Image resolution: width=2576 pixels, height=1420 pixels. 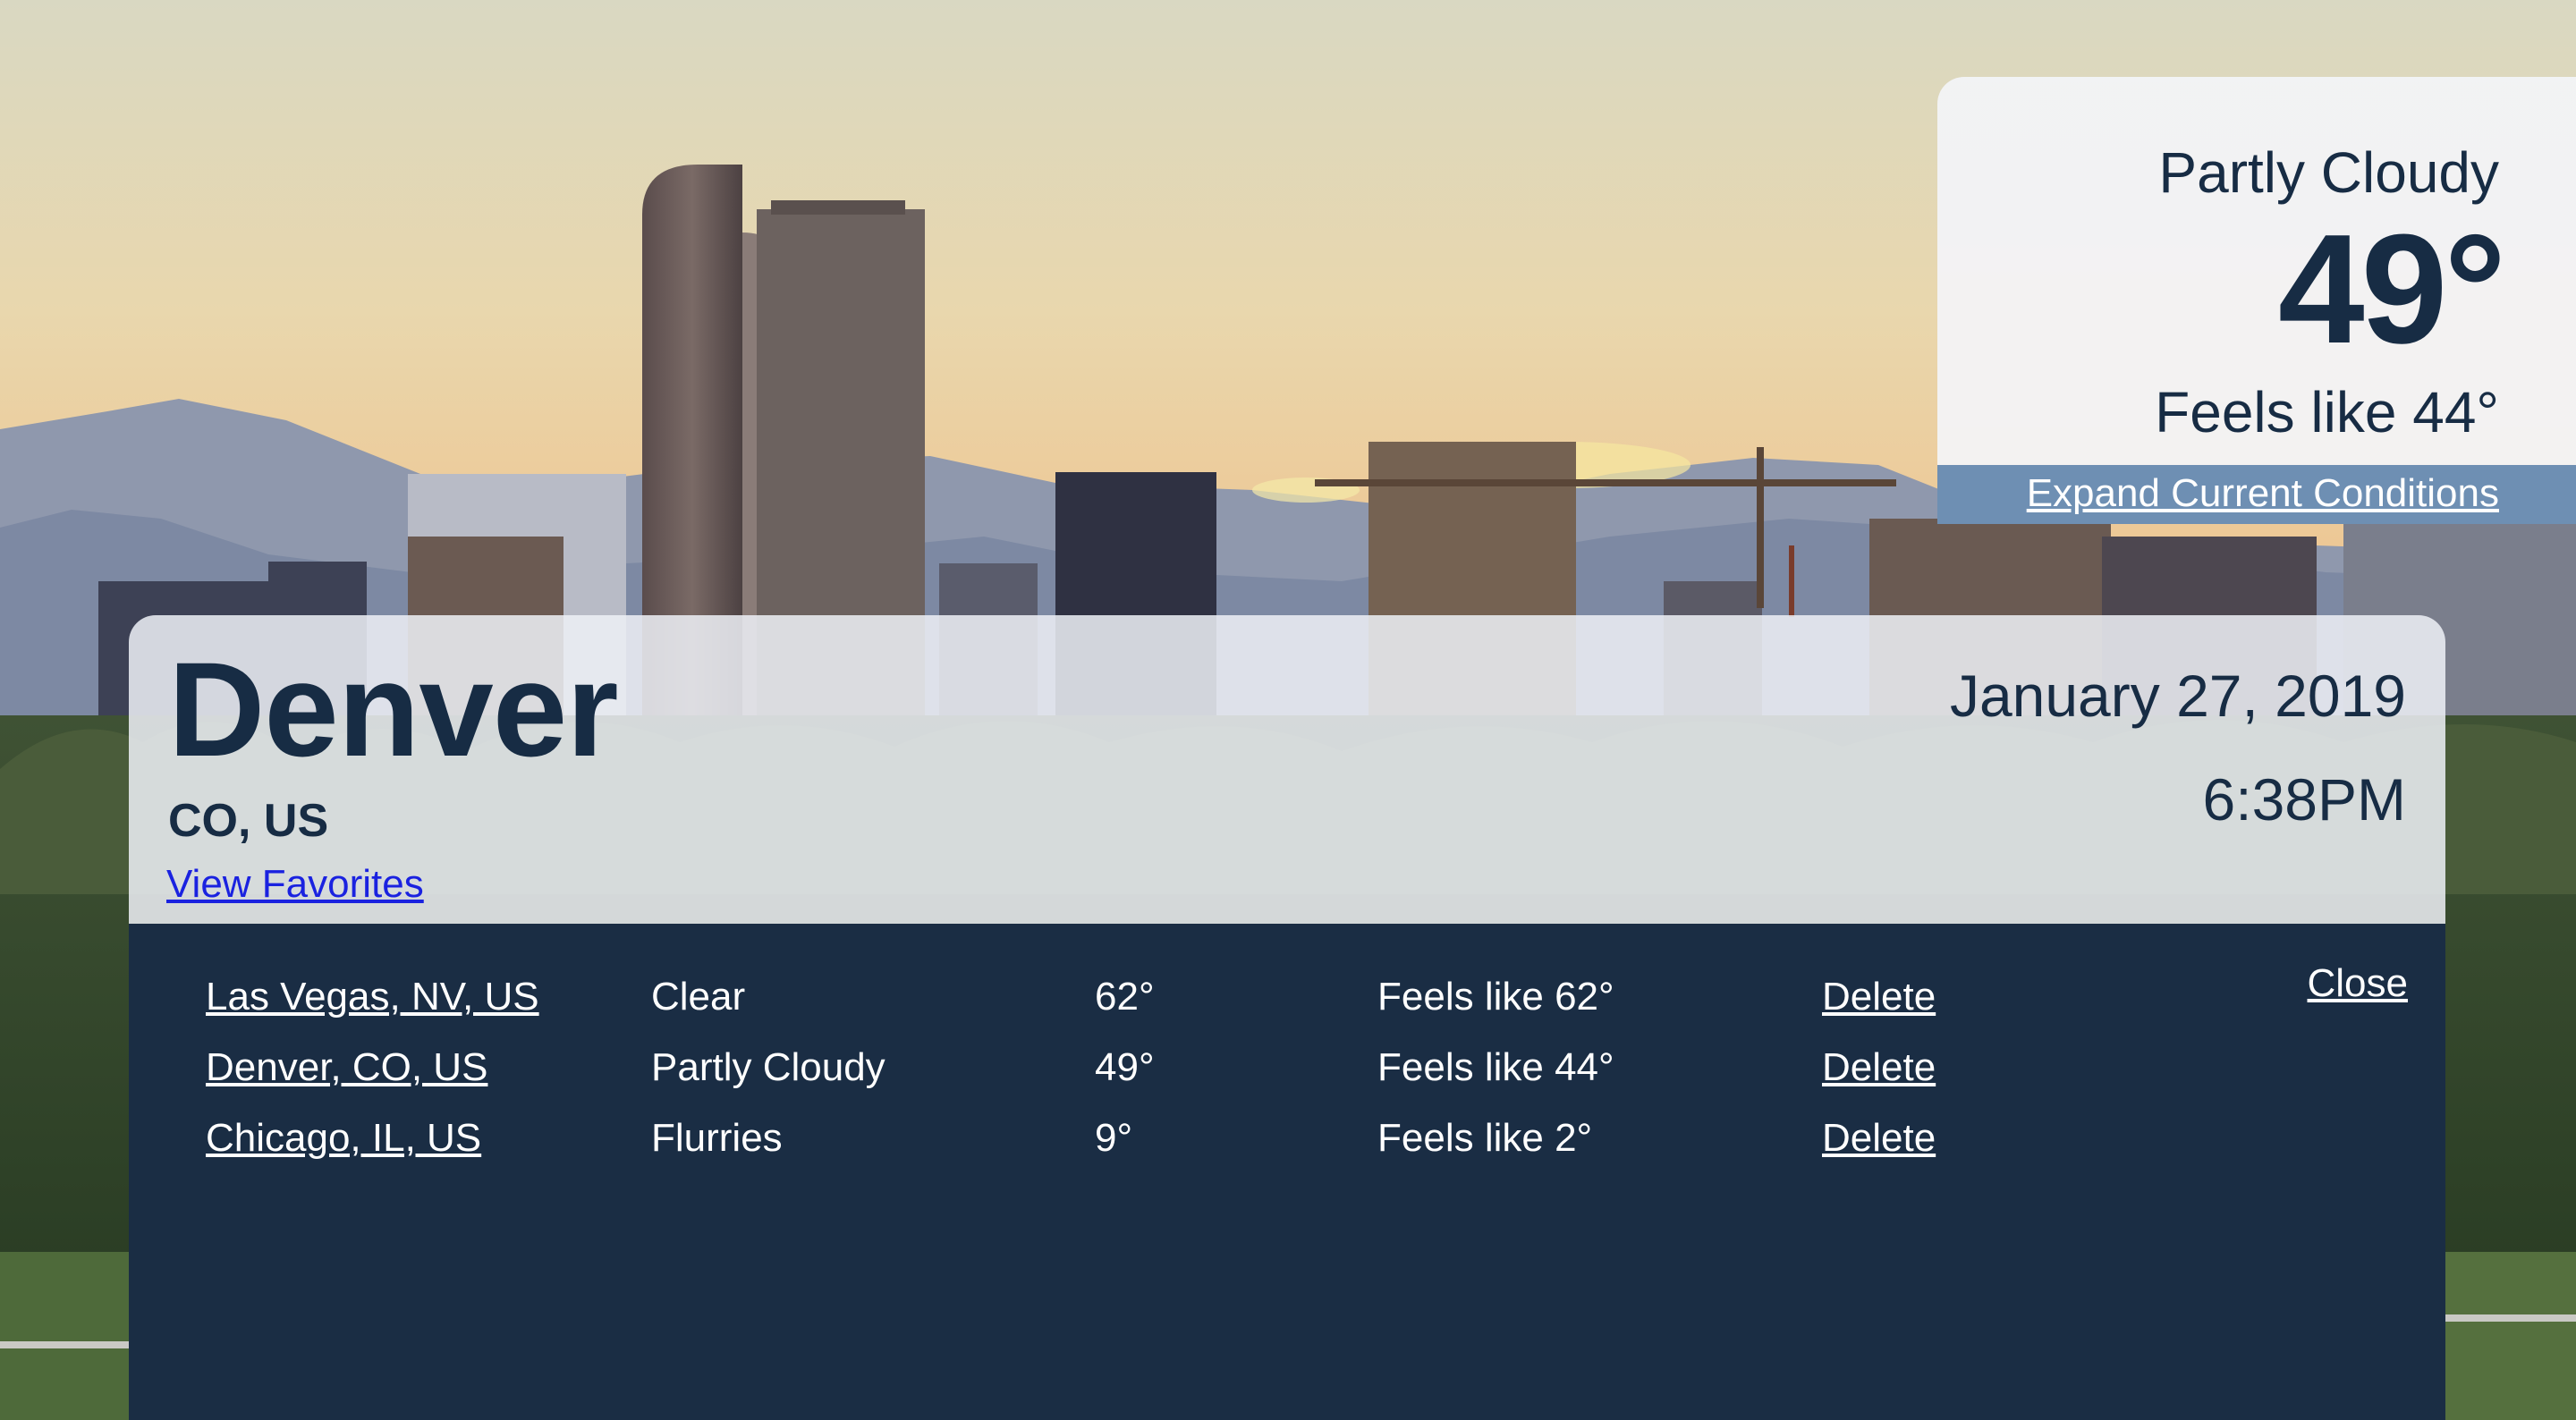 What do you see at coordinates (2327, 412) in the screenshot?
I see `current-feels-like: Feels like 44°` at bounding box center [2327, 412].